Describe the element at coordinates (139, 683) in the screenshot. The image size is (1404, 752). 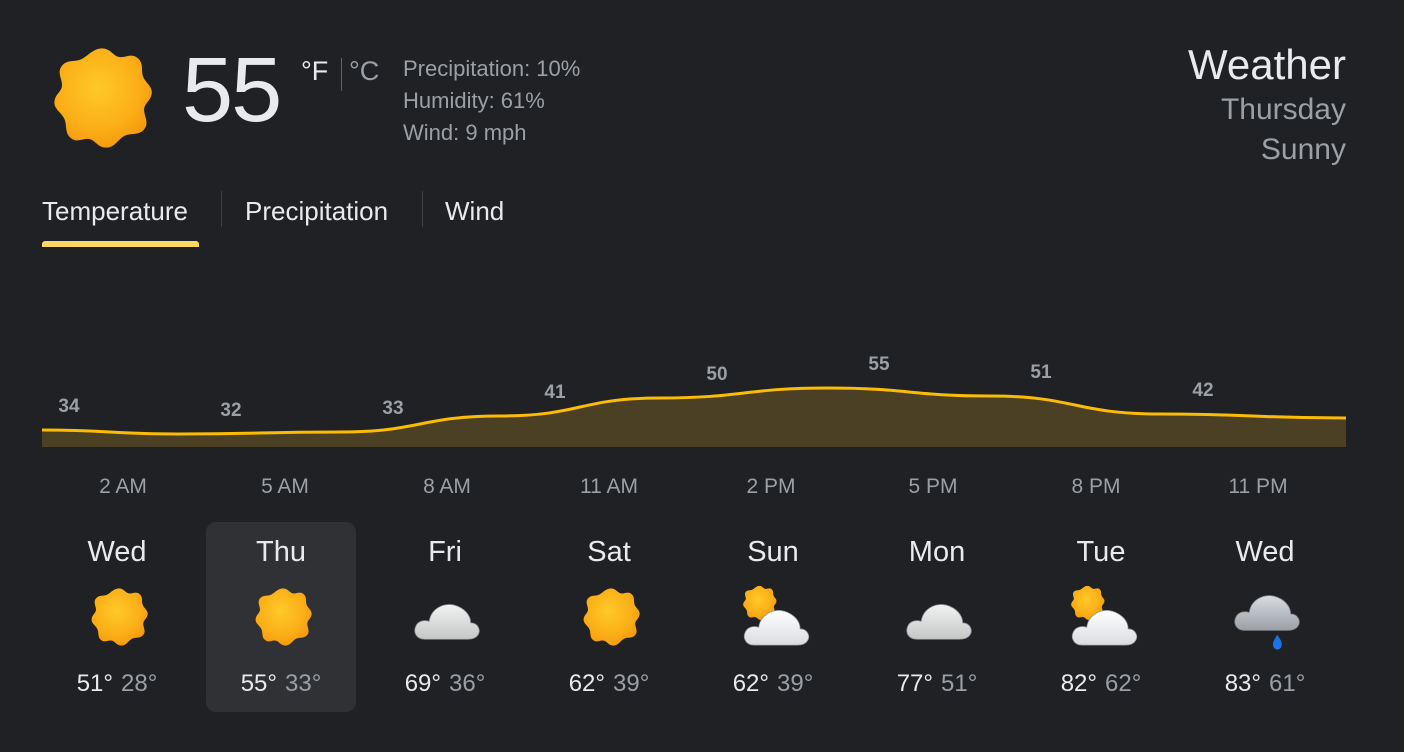
I see `low-temp: 28°` at that location.